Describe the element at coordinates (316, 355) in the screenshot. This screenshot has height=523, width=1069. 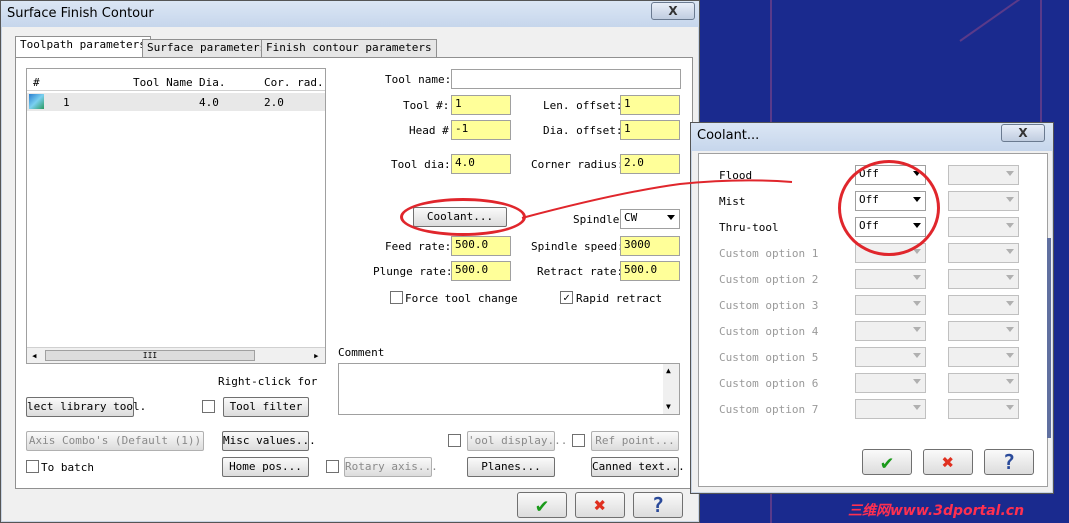
I see `scroll-right-icon: ▸` at that location.